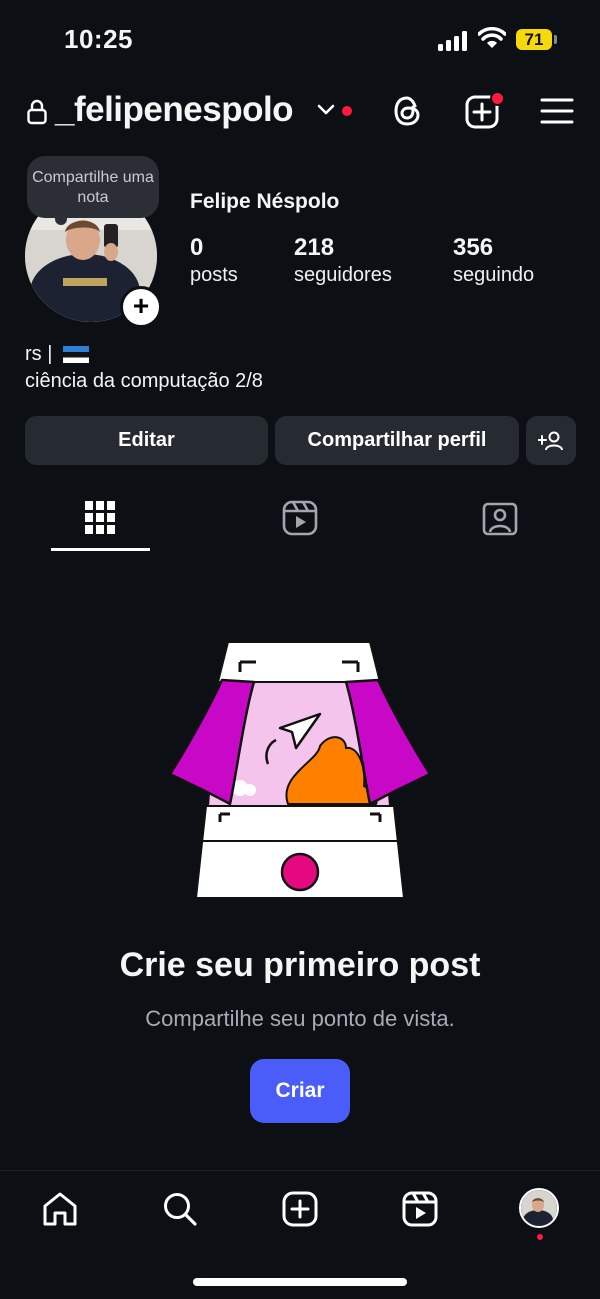 The height and width of the screenshot is (1299, 600). Describe the element at coordinates (326, 110) in the screenshot. I see `chevron-down-icon` at that location.